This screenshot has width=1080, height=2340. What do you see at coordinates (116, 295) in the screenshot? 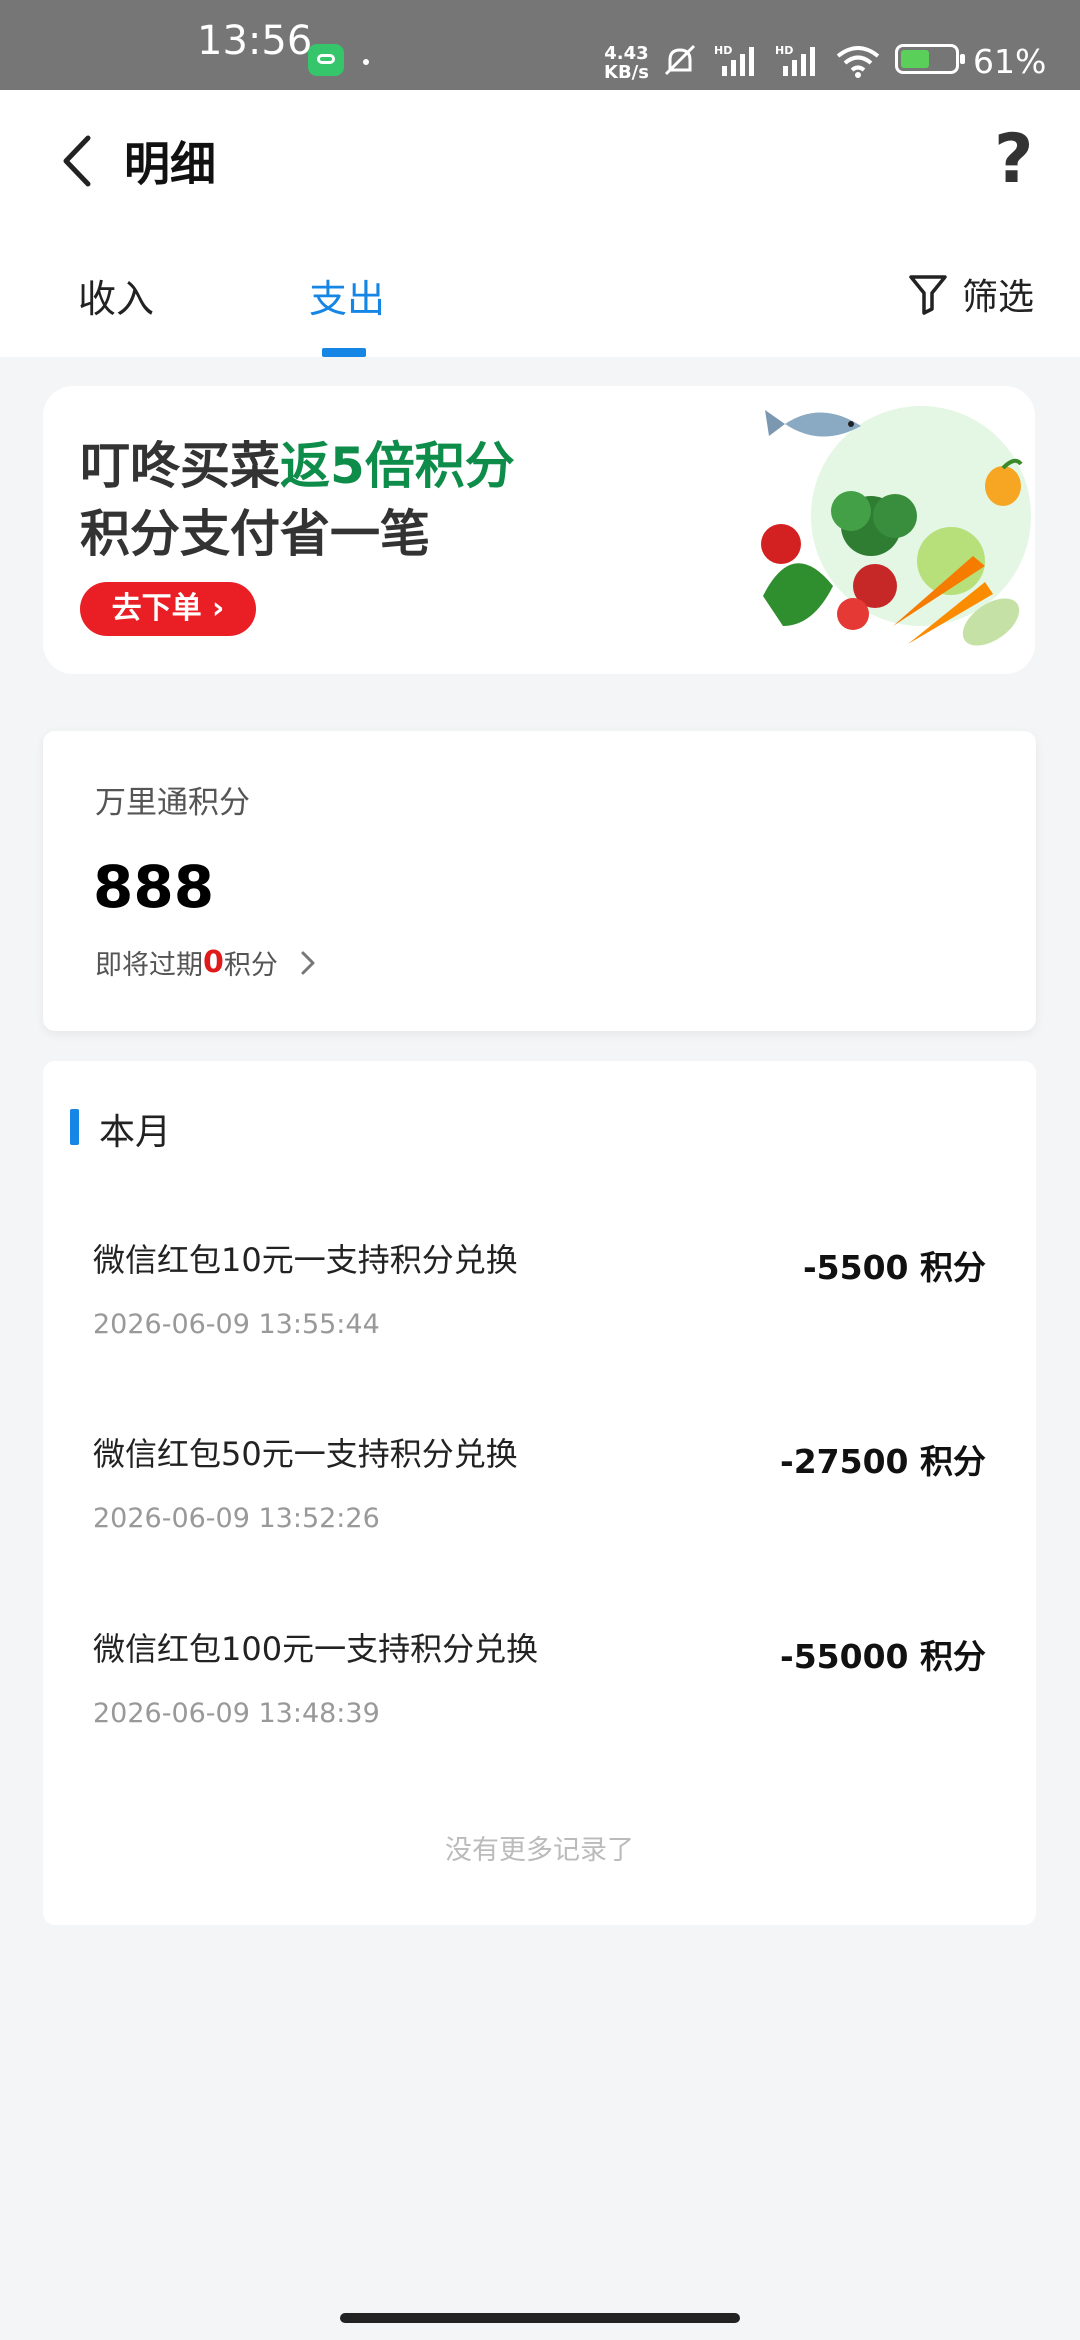
I see `tab-income: 收入` at bounding box center [116, 295].